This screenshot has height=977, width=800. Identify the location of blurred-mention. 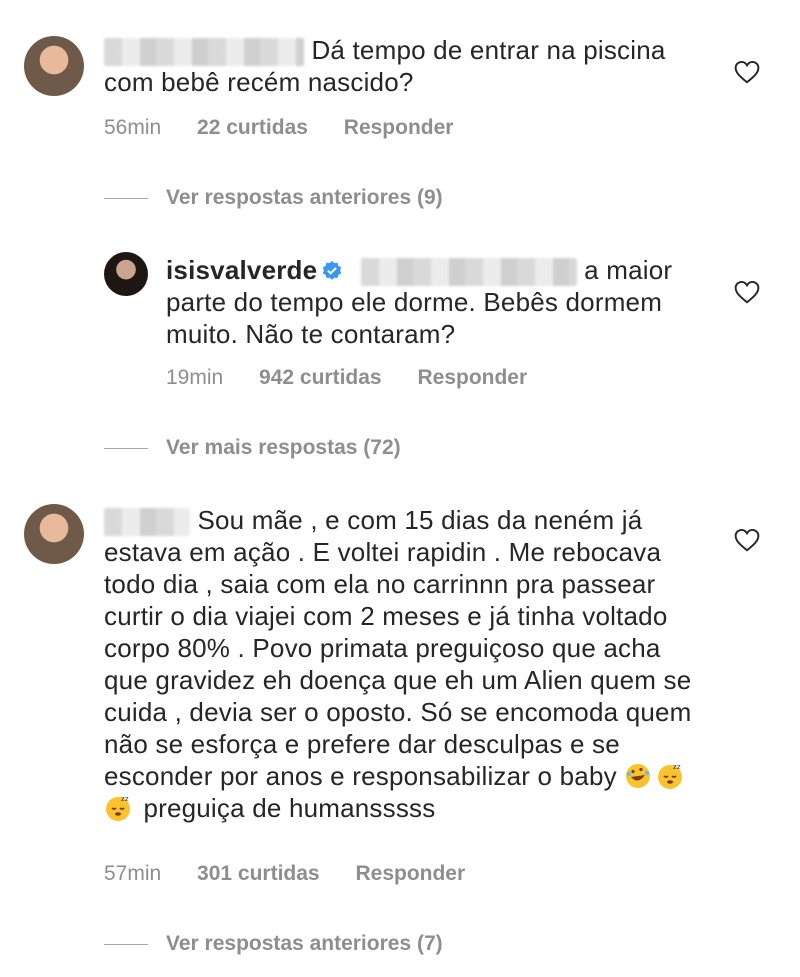
(468, 272).